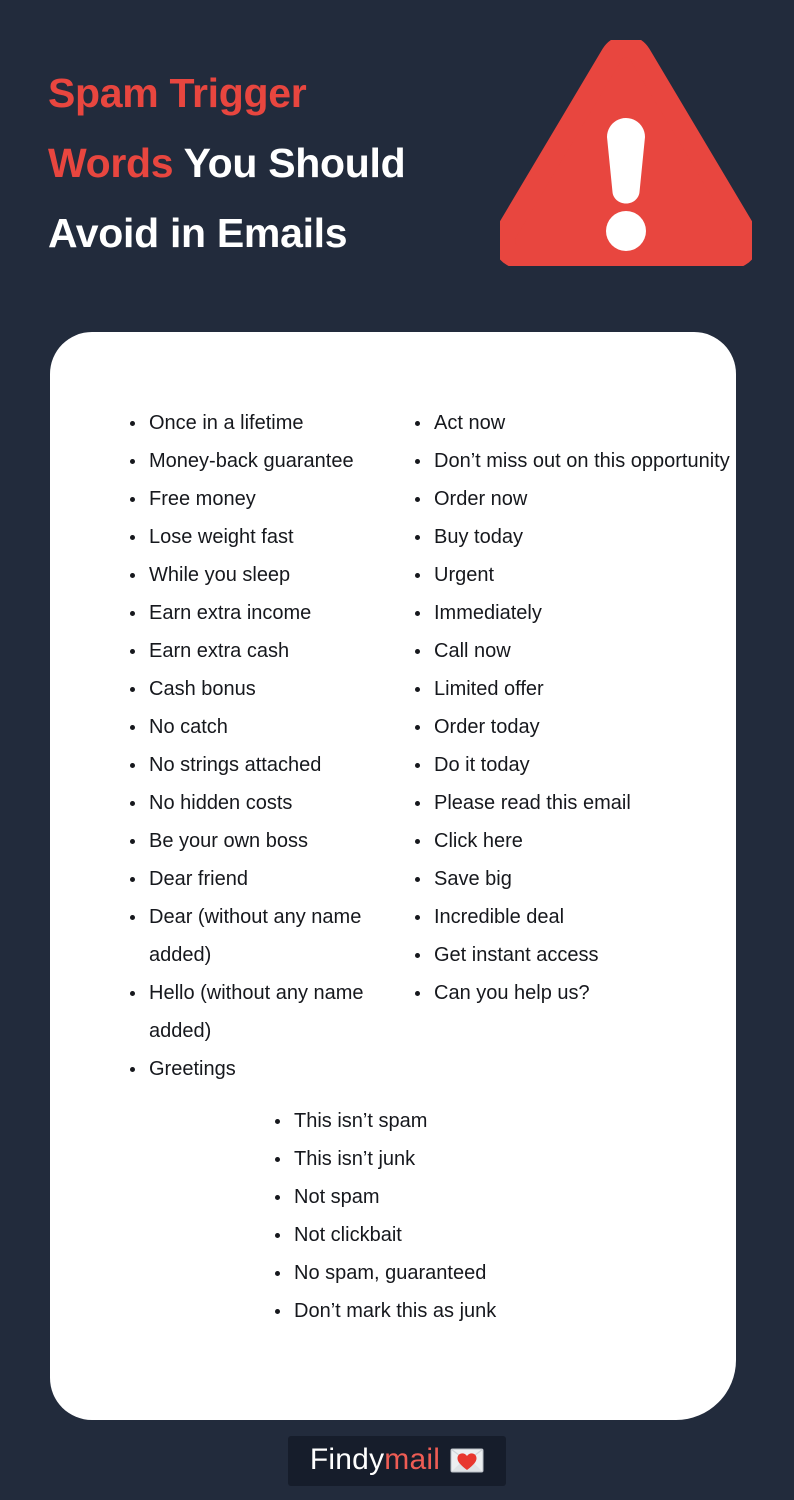 This screenshot has width=794, height=1500. What do you see at coordinates (573, 879) in the screenshot?
I see `list-item: Save big` at bounding box center [573, 879].